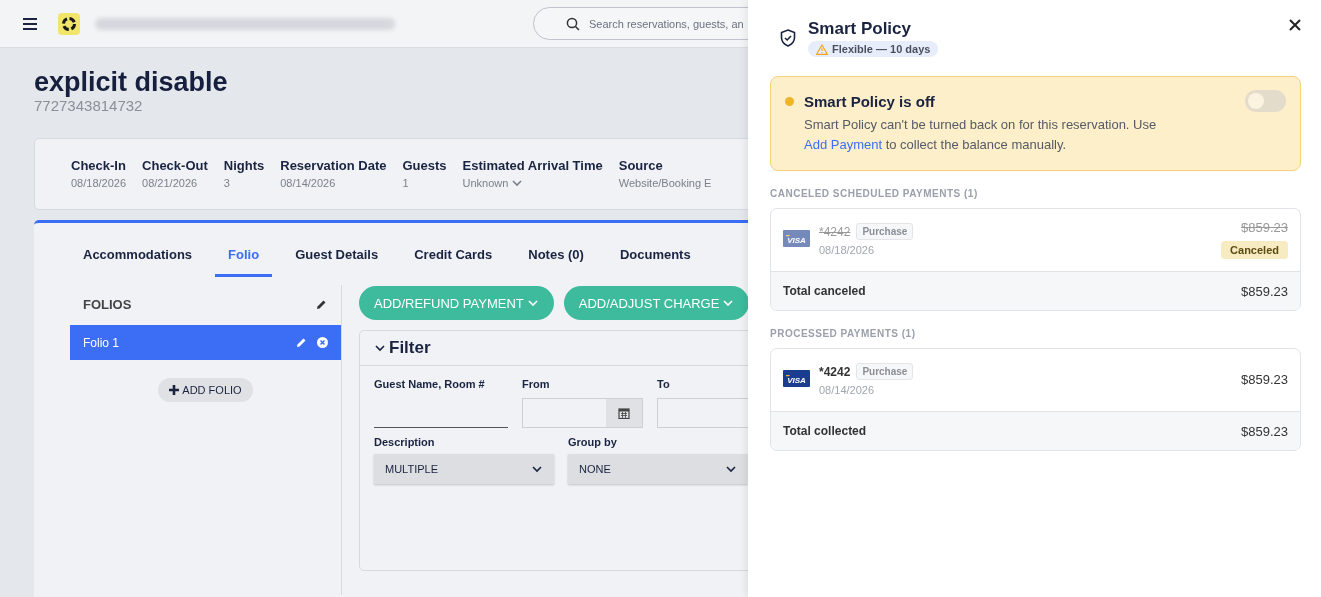  Describe the element at coordinates (99, 183) in the screenshot. I see `detail-value: 08/18/2026` at that location.